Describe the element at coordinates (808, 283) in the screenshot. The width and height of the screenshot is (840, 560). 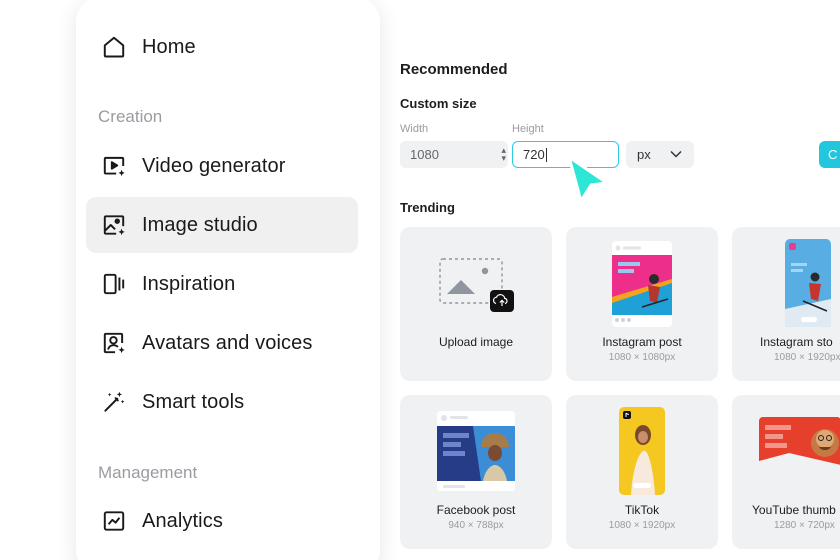
I see `instagram-story-thumbnail` at that location.